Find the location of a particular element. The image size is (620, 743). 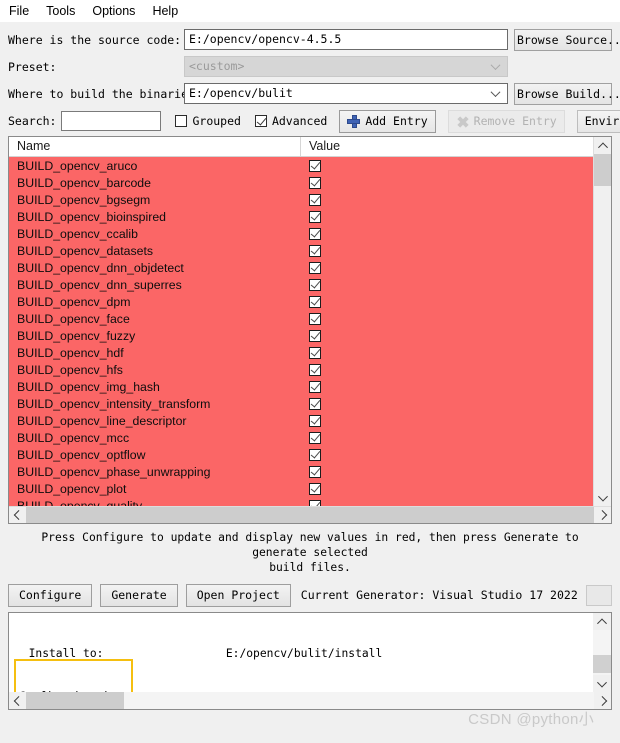

cache-entry-name: BUILD_opencv_optflow is located at coordinates (81, 454).